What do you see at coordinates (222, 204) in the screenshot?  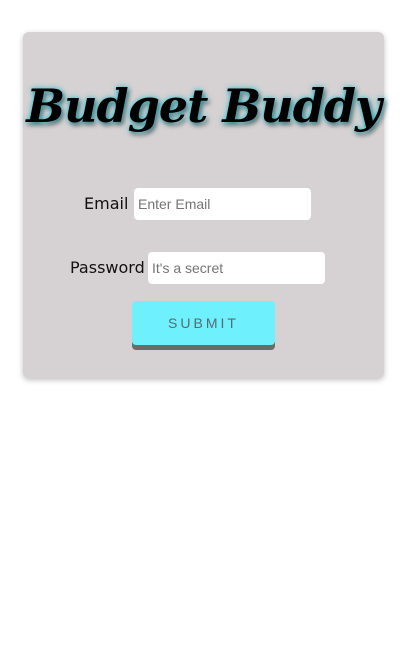 I see `email-input` at bounding box center [222, 204].